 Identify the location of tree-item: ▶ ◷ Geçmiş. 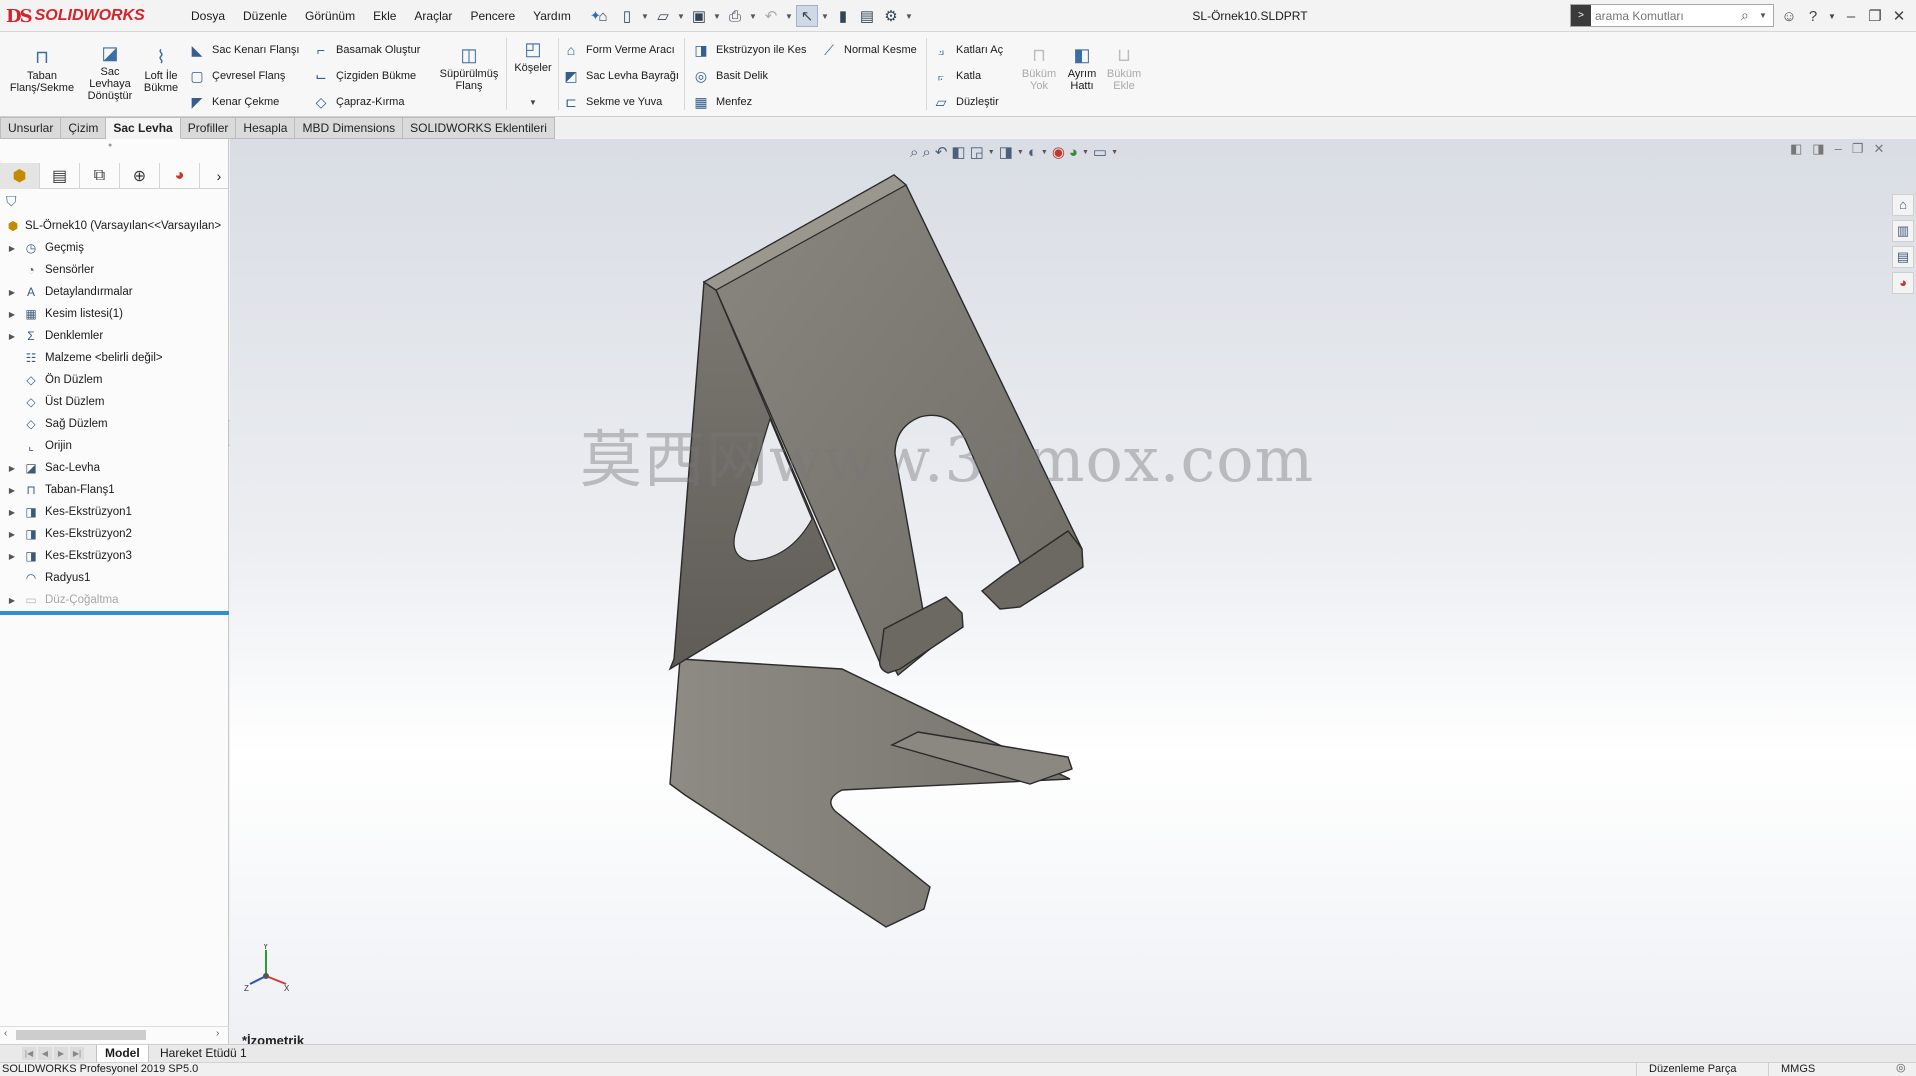
(114, 248).